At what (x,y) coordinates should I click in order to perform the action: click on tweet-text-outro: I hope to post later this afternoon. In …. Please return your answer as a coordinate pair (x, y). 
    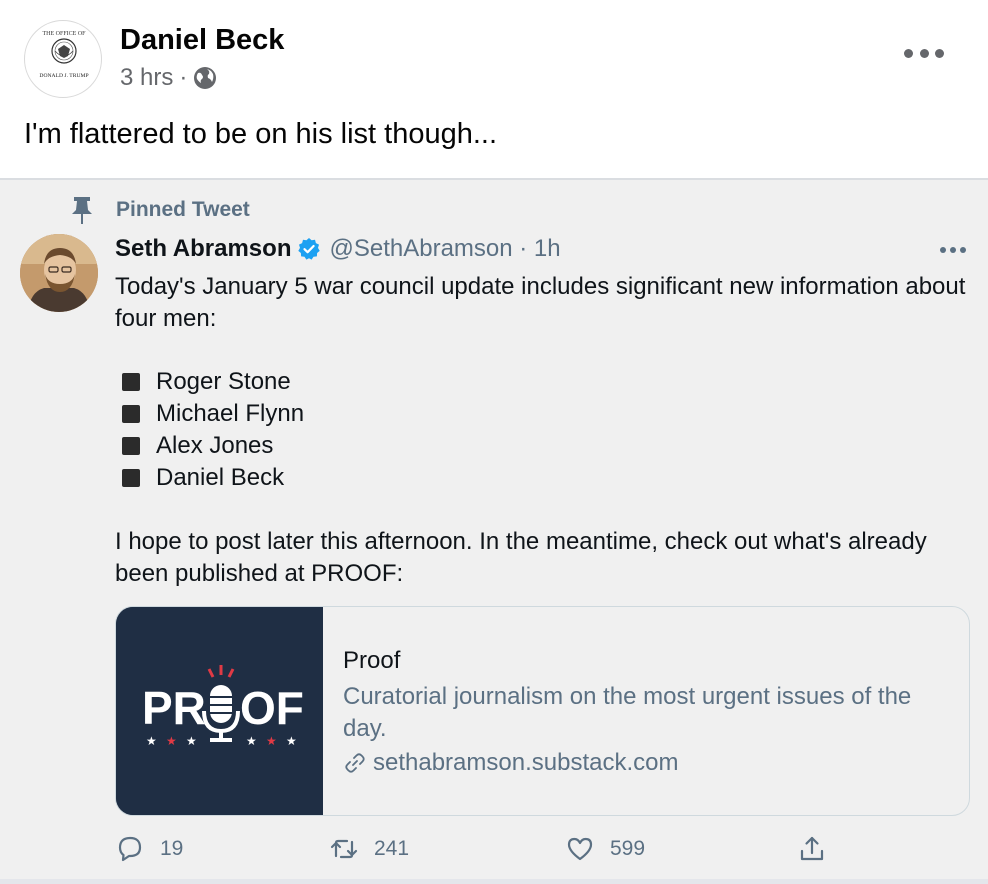
    Looking at the image, I should click on (521, 557).